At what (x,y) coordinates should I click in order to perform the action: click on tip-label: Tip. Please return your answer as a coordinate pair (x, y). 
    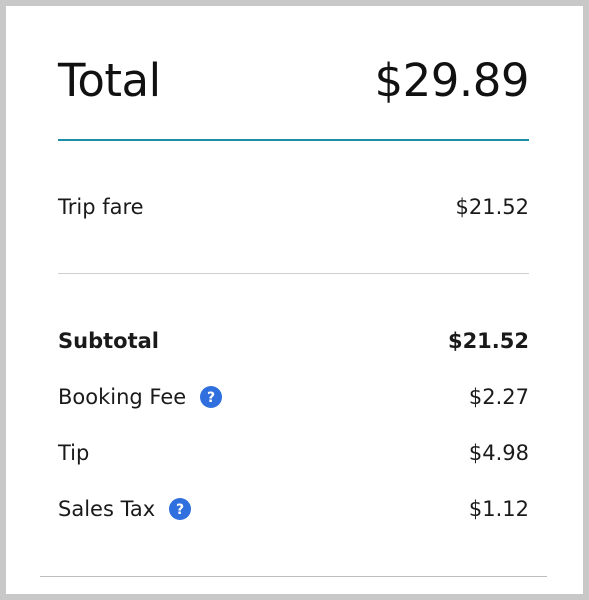
    Looking at the image, I should click on (74, 453).